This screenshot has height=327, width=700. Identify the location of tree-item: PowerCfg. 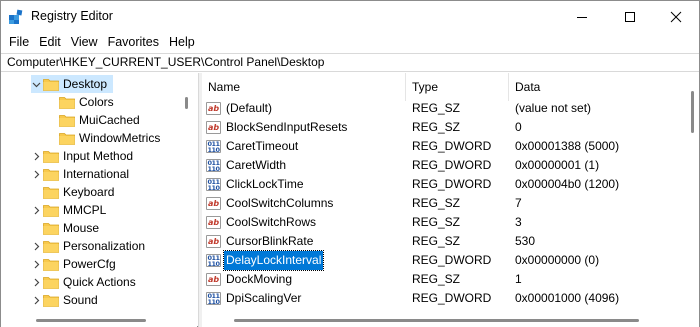
(73, 264).